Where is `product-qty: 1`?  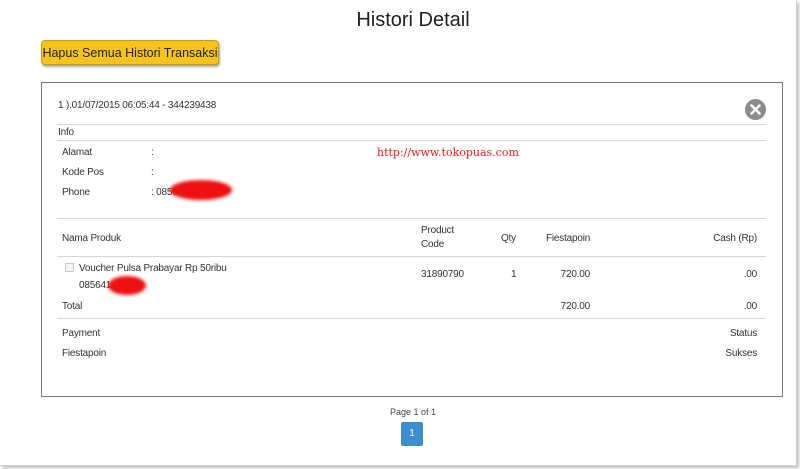
product-qty: 1 is located at coordinates (514, 274).